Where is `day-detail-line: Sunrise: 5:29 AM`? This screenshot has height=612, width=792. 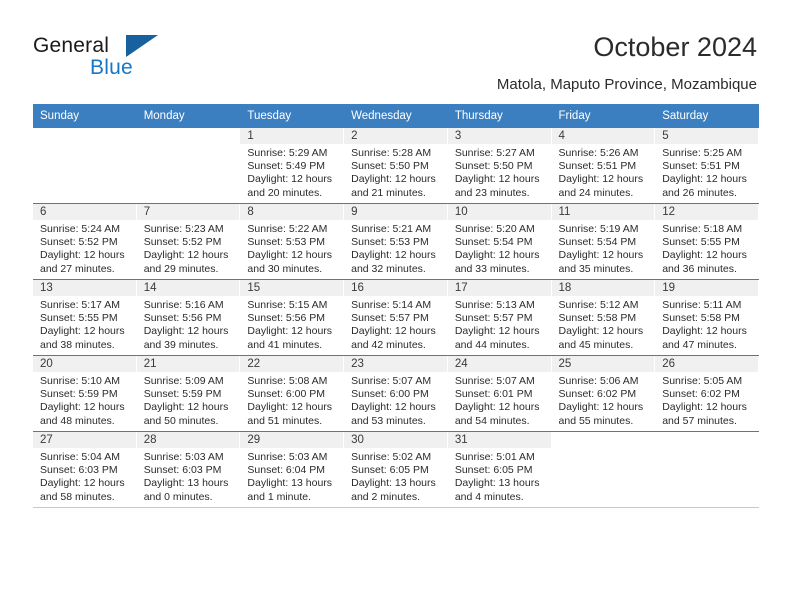 day-detail-line: Sunrise: 5:29 AM is located at coordinates (287, 153).